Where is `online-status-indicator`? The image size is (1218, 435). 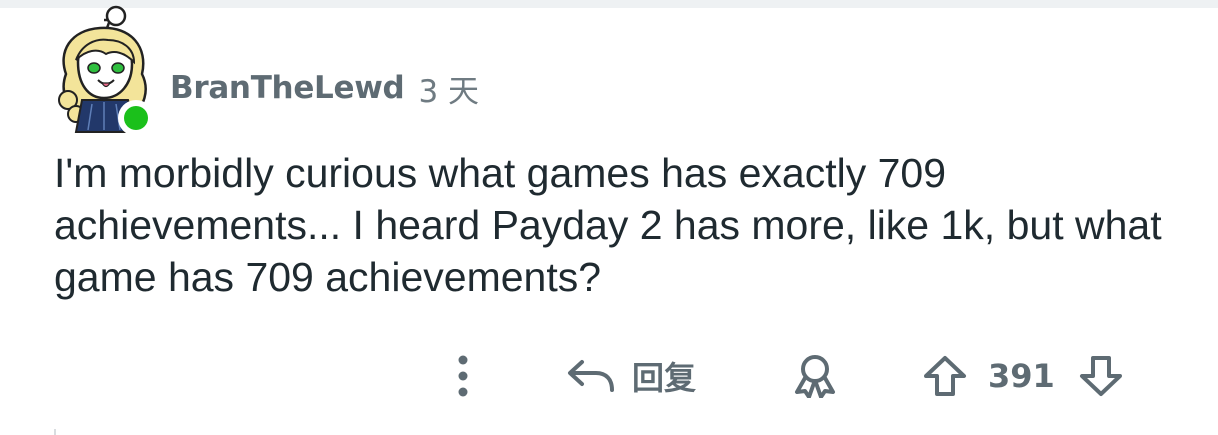 online-status-indicator is located at coordinates (136, 118).